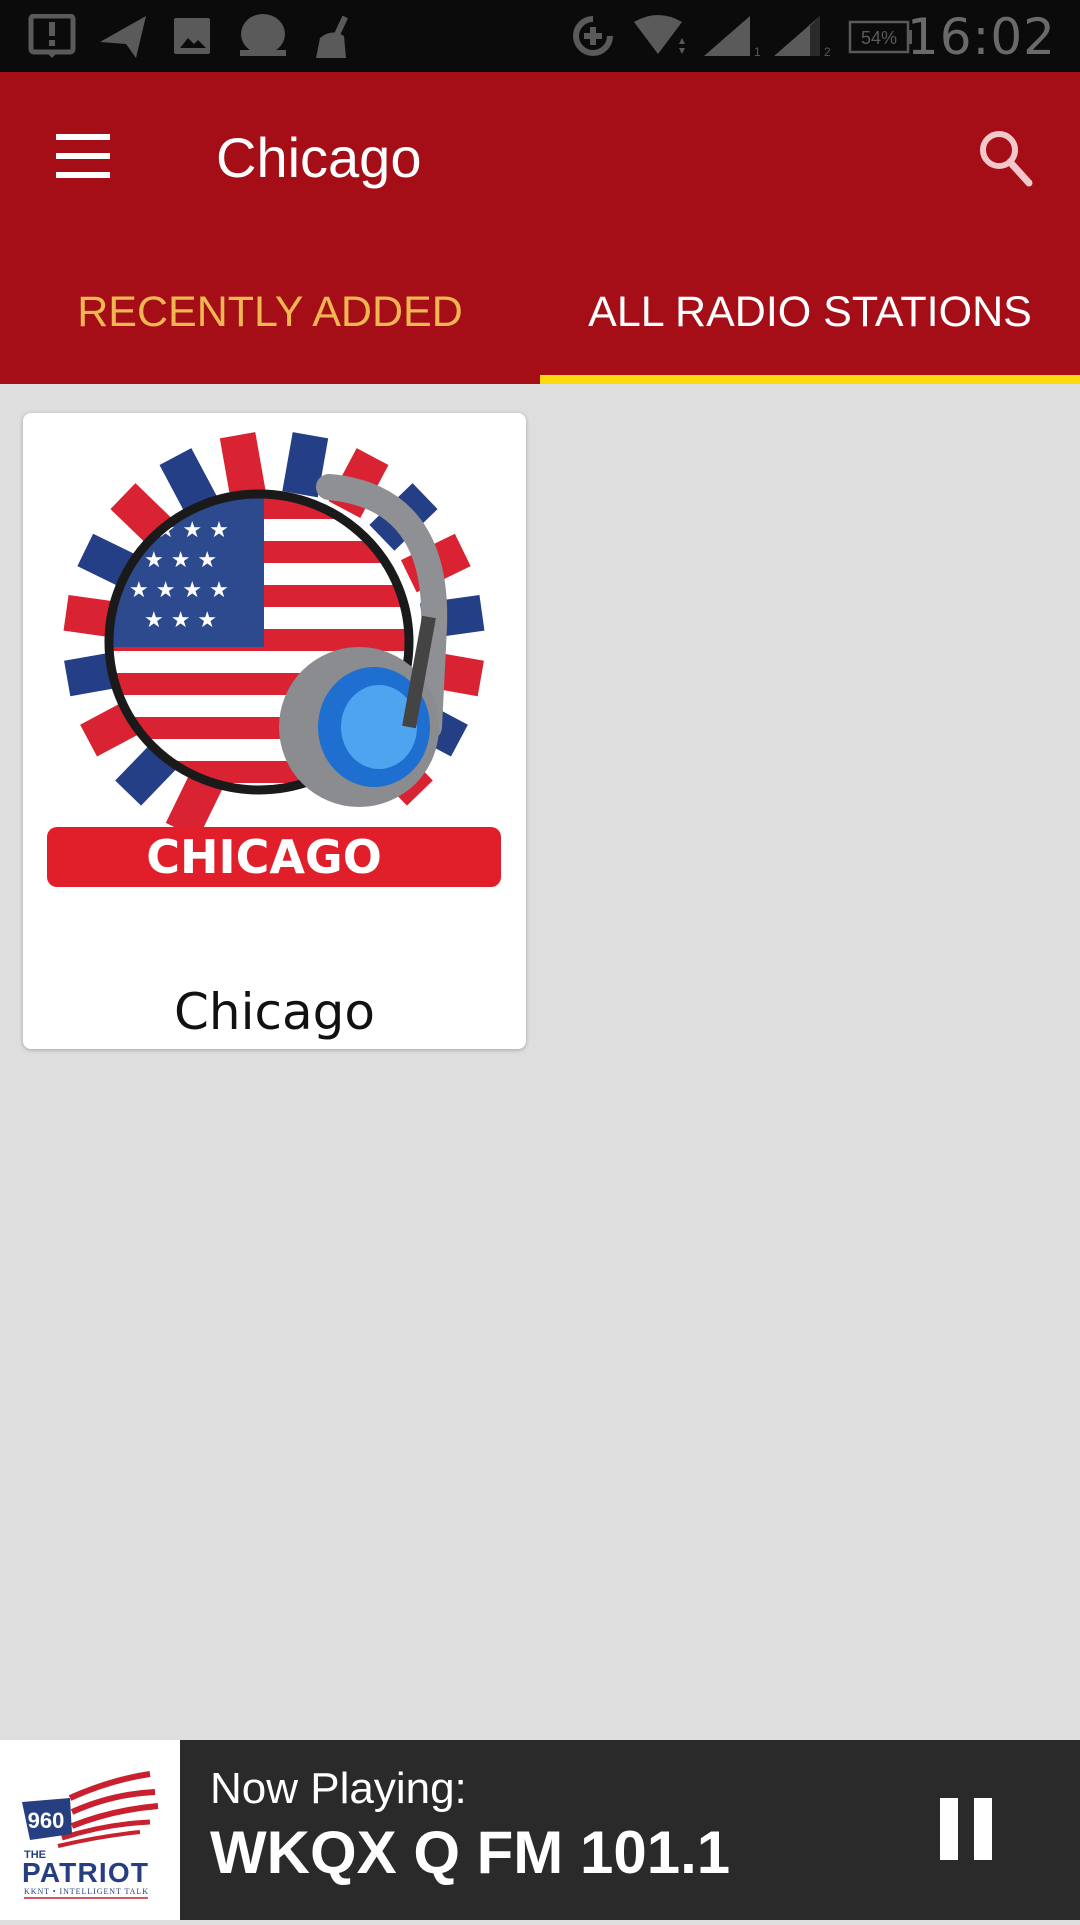 This screenshot has height=1925, width=1080. Describe the element at coordinates (274, 659) in the screenshot. I see `station-logo-image: ★ ★ ★ ★ ★ ★ ★ ★ ★ ★ ★ ★ ★ ★ CHICAGO` at that location.